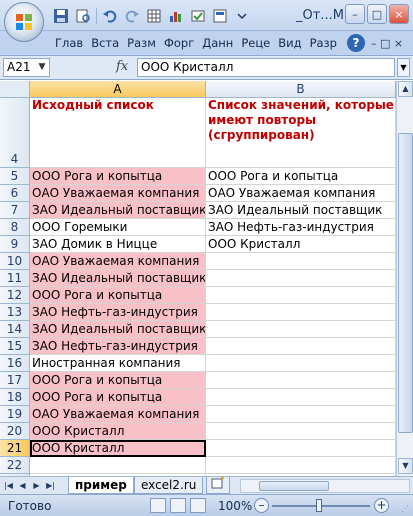  Describe the element at coordinates (118, 227) in the screenshot. I see `cell-a: ООО Горемыки` at that location.